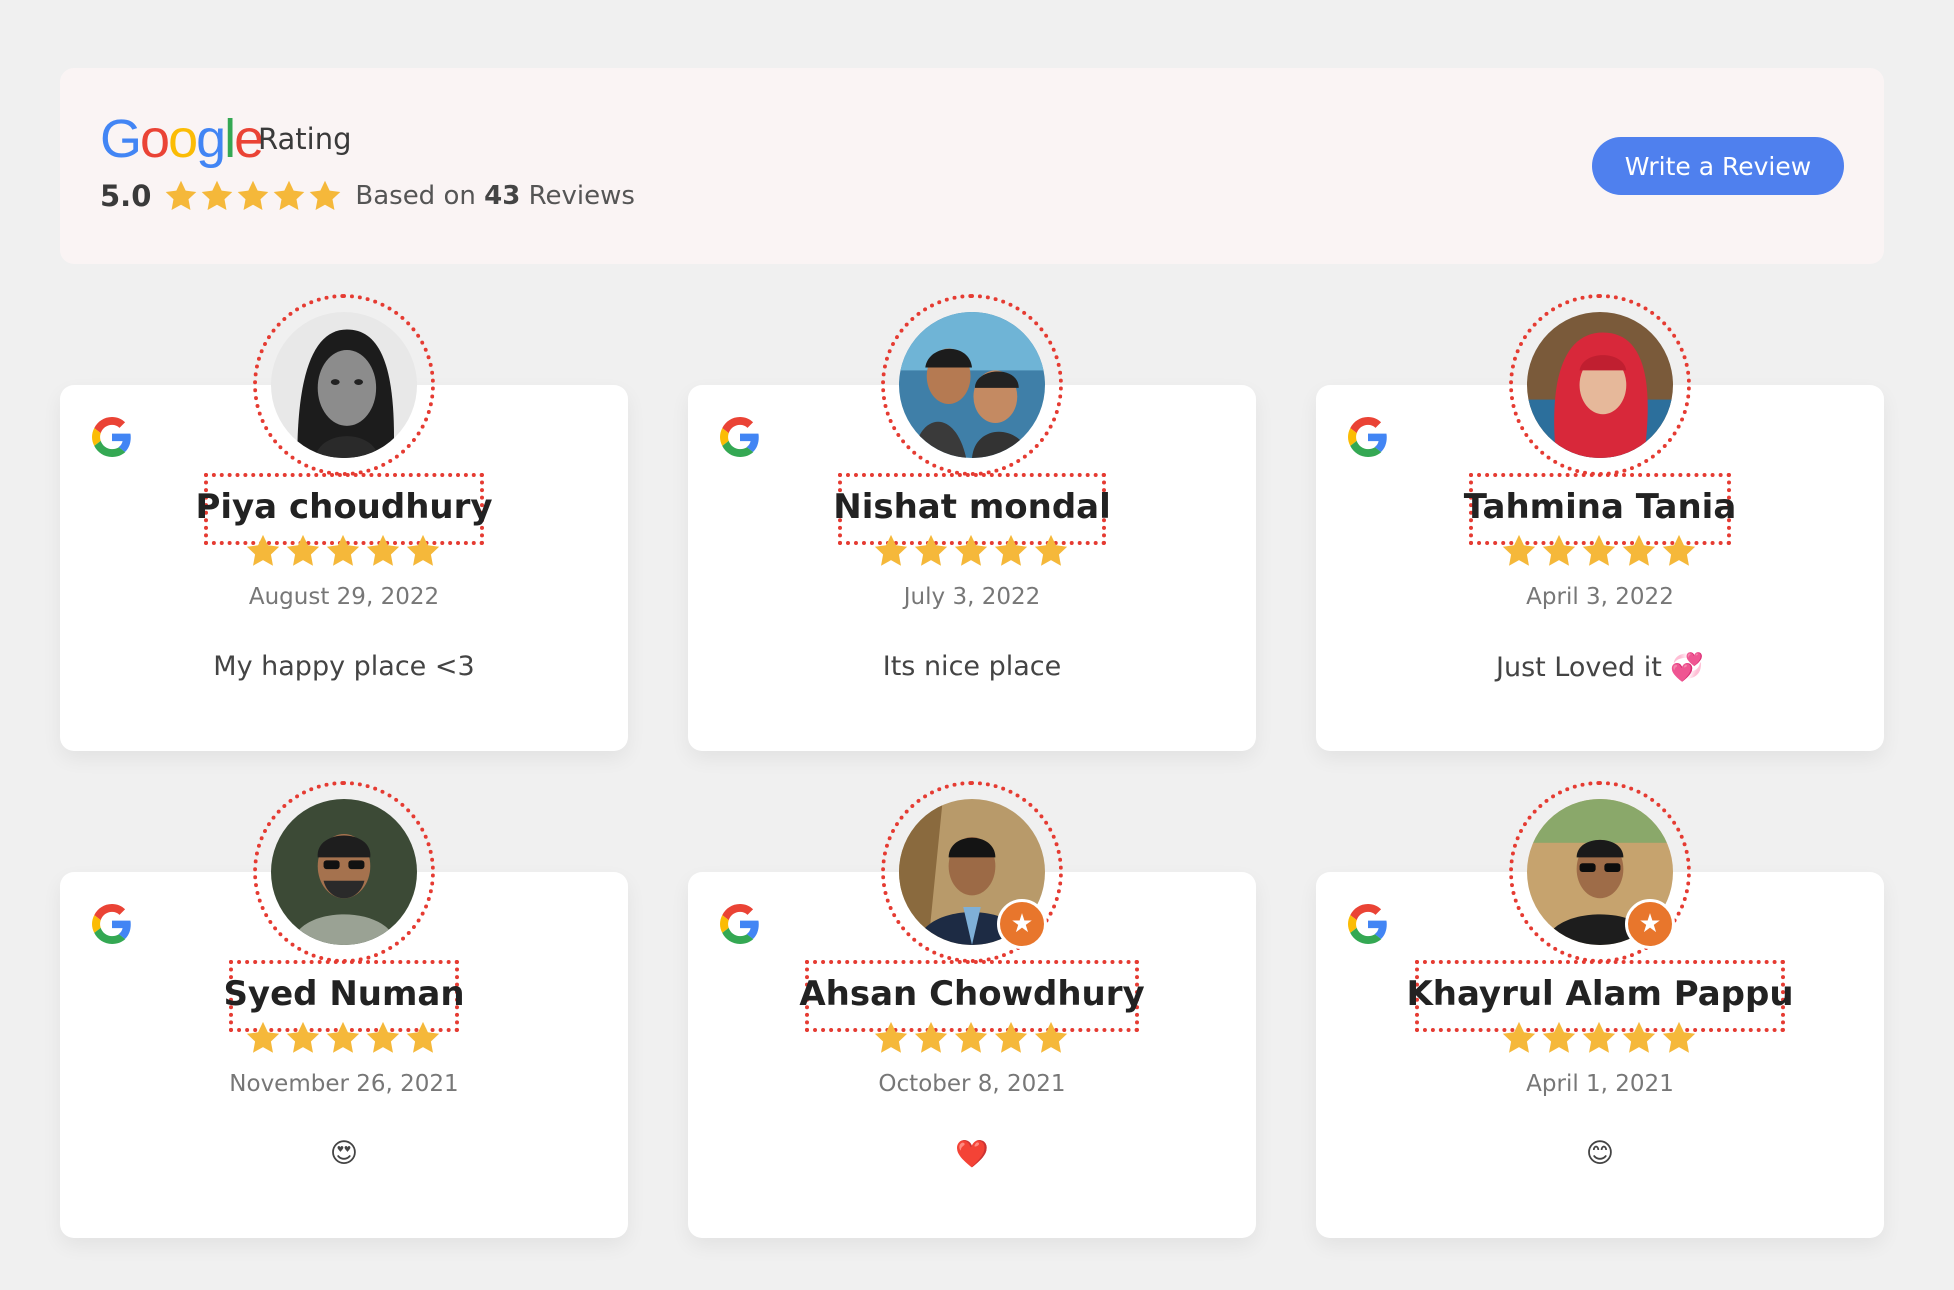 Image resolution: width=1954 pixels, height=1290 pixels. What do you see at coordinates (1600, 1084) in the screenshot?
I see `review-date: April 1, 2021` at bounding box center [1600, 1084].